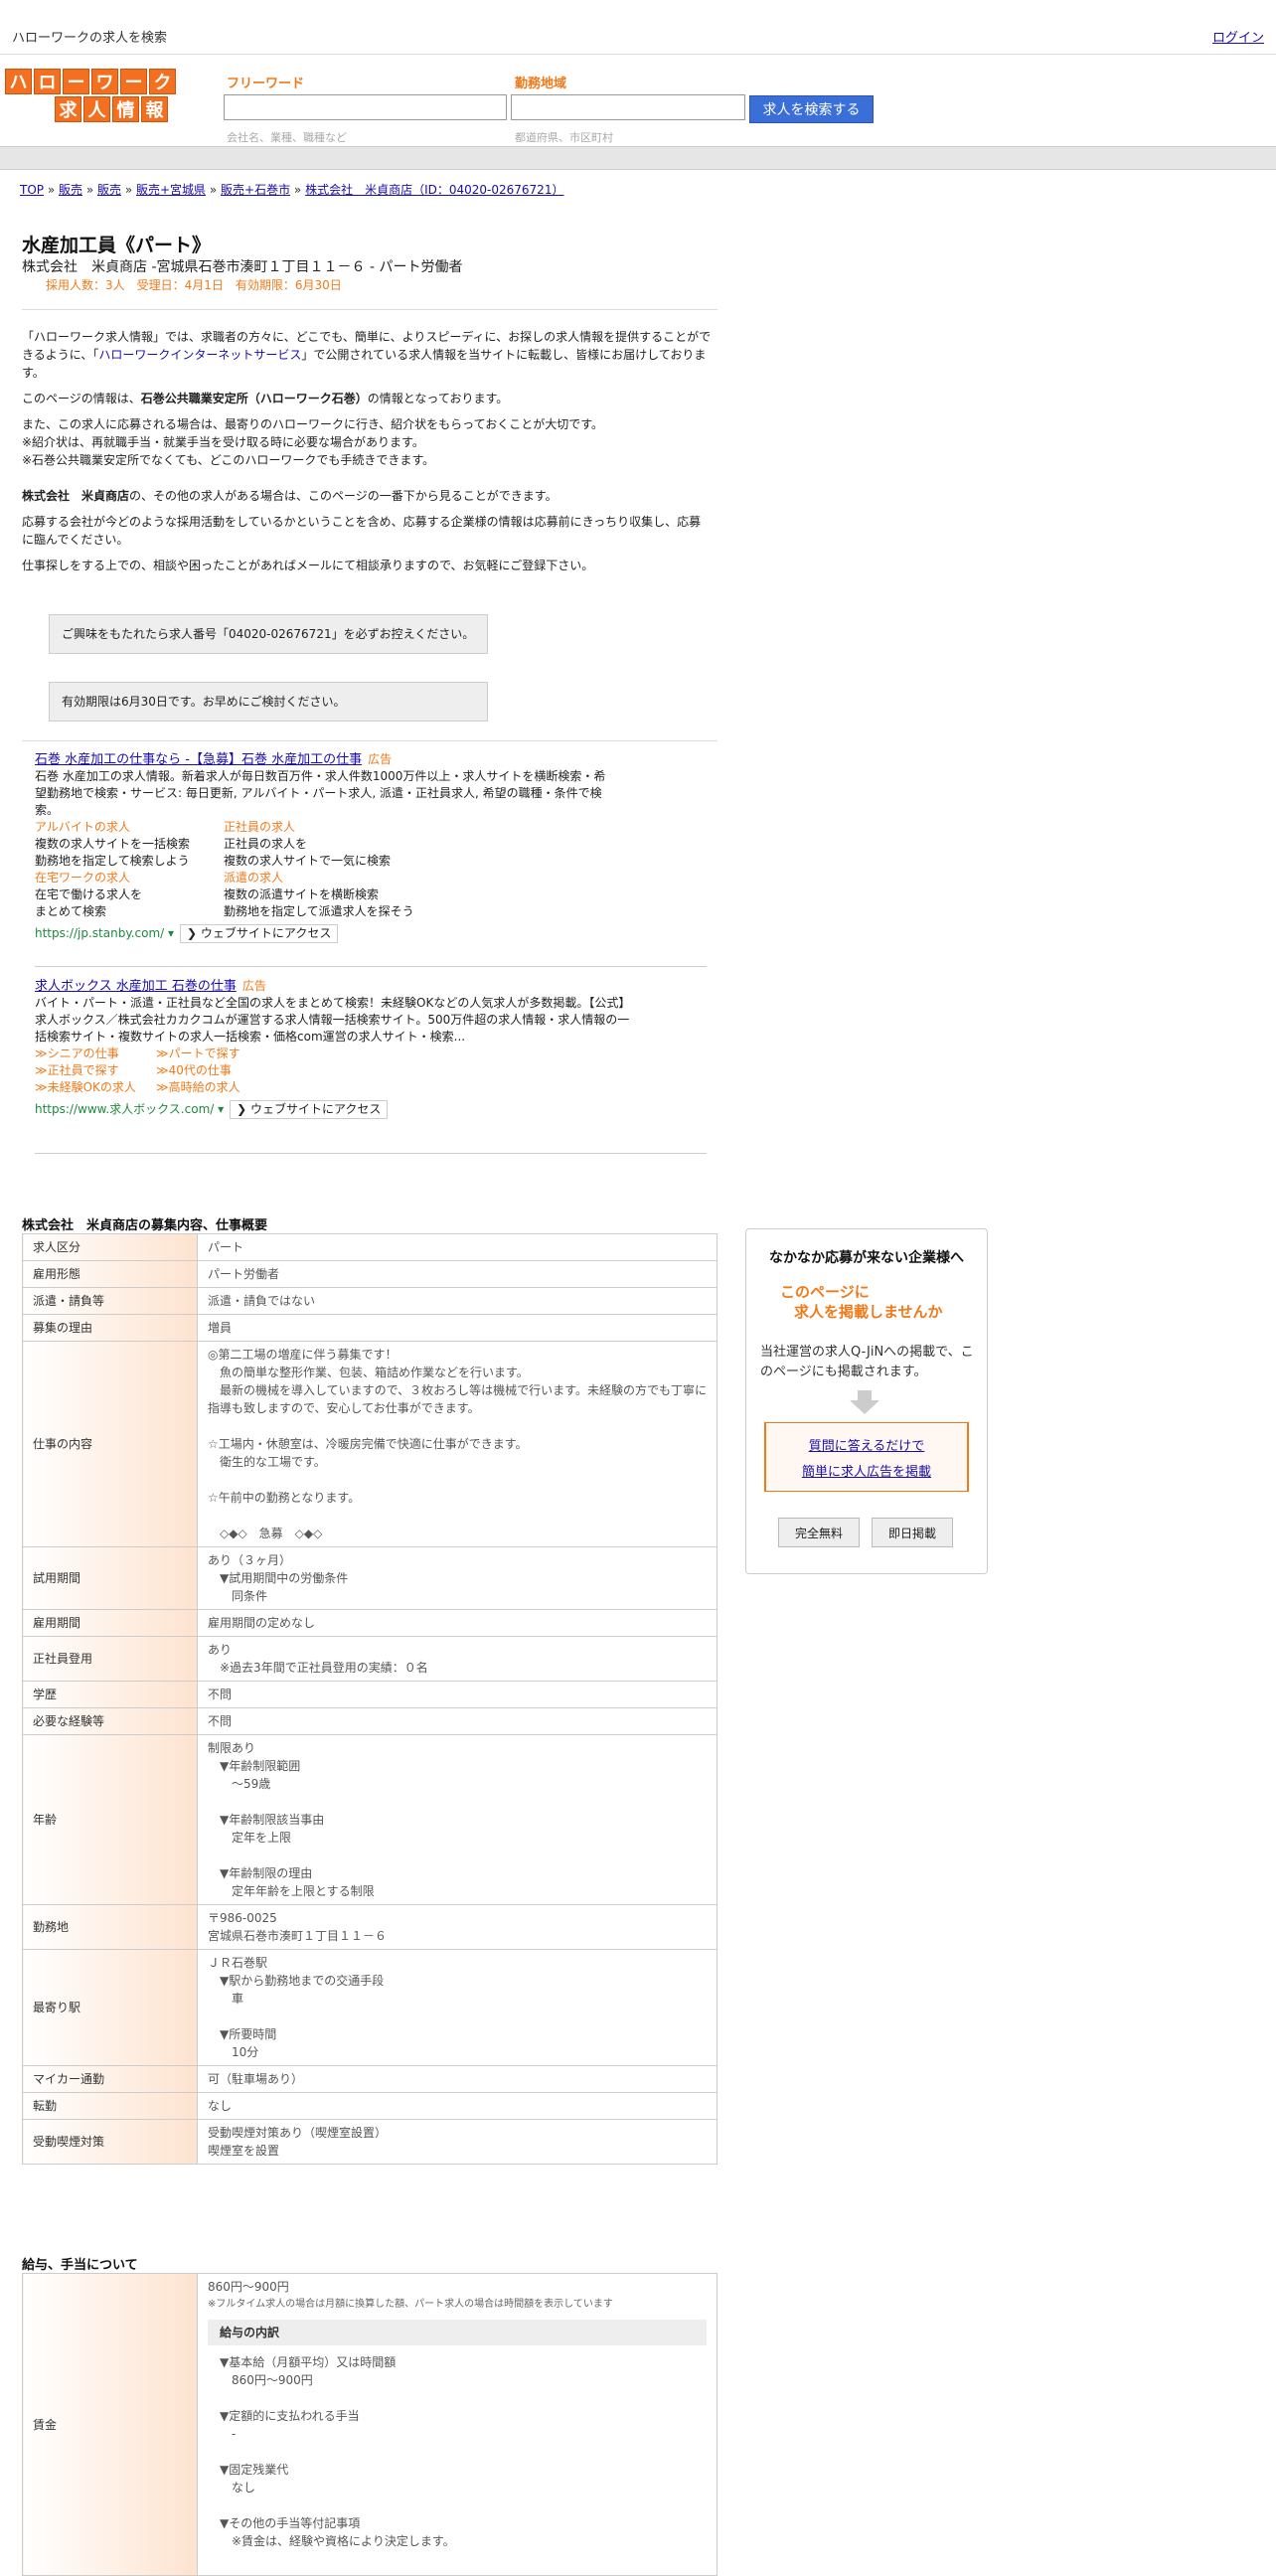 Image resolution: width=1276 pixels, height=2576 pixels. Describe the element at coordinates (124, 1109) in the screenshot. I see `ad-url: https://www.求人ボックス.com/` at that location.